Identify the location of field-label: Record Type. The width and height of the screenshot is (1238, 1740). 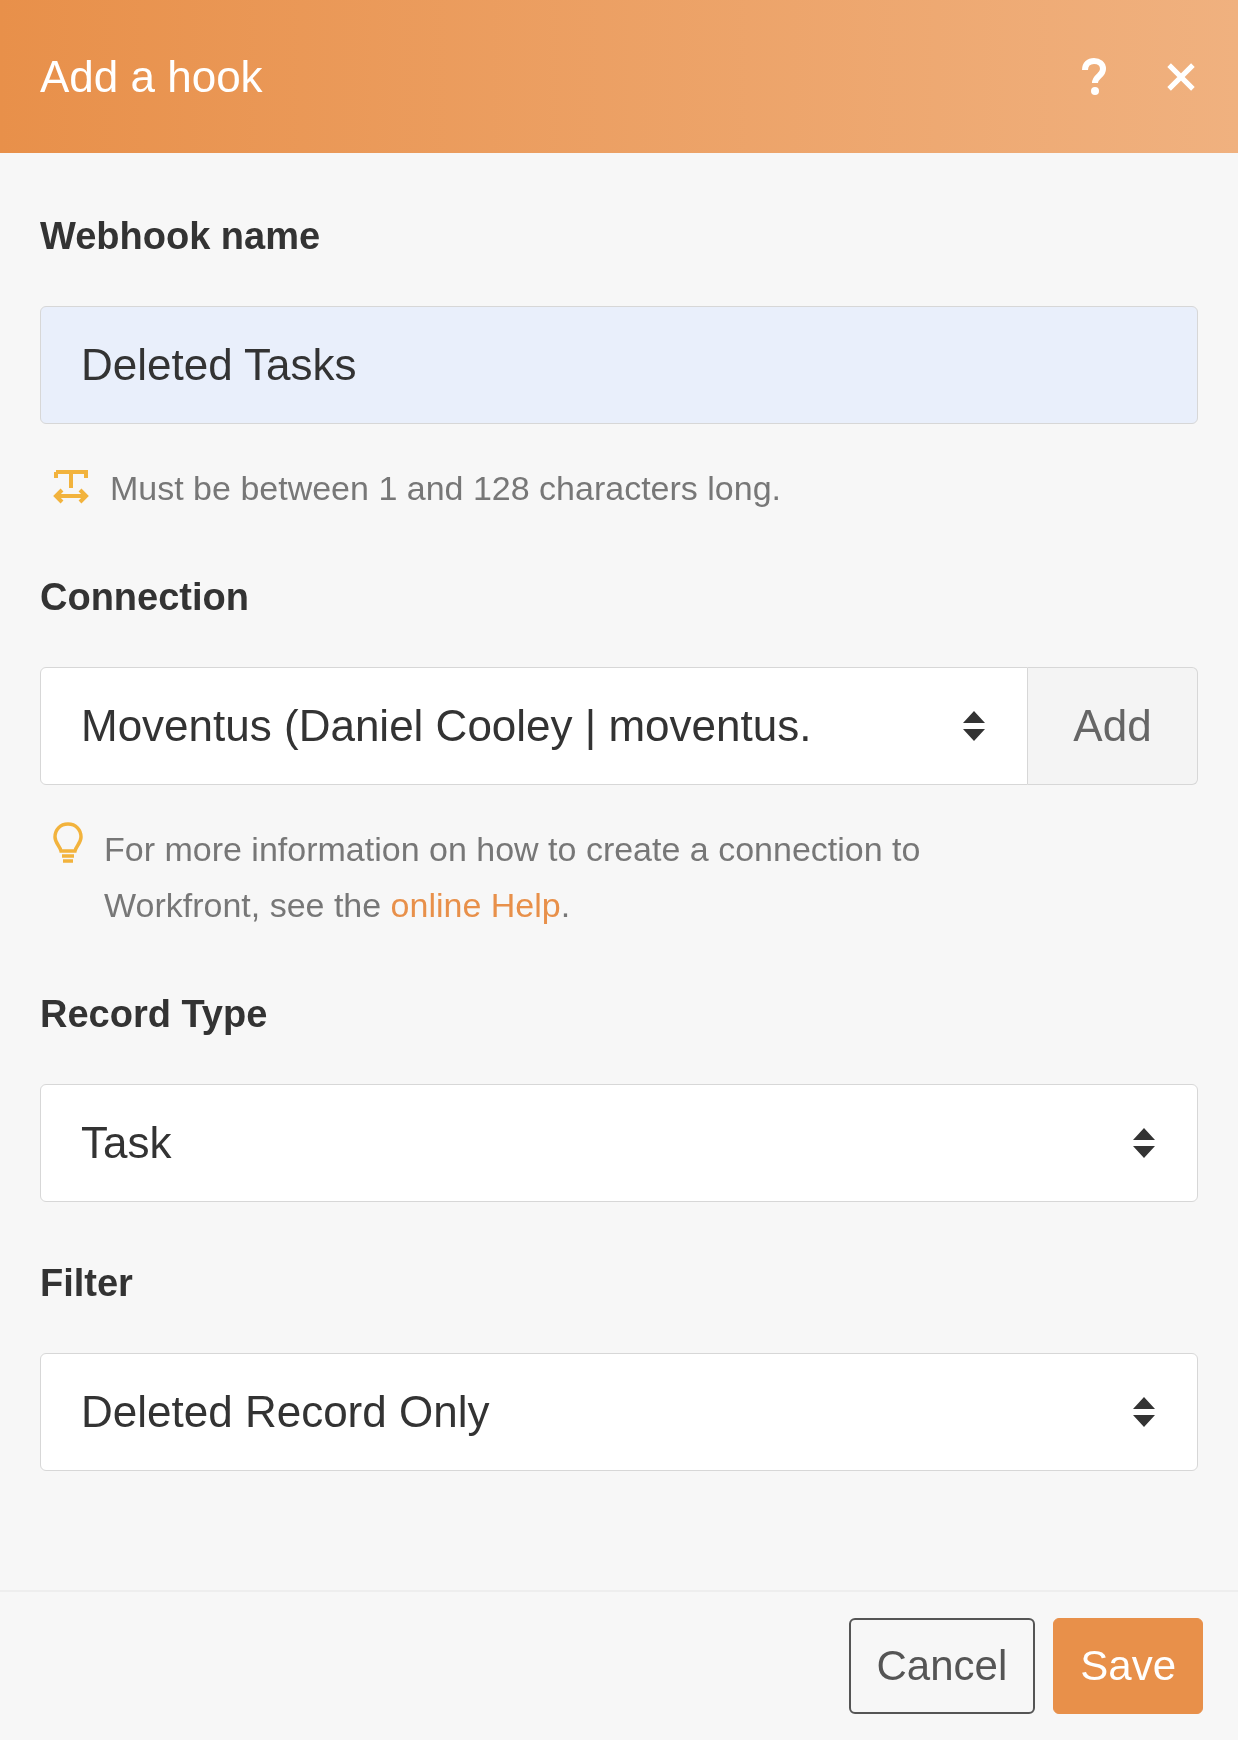
(154, 1014).